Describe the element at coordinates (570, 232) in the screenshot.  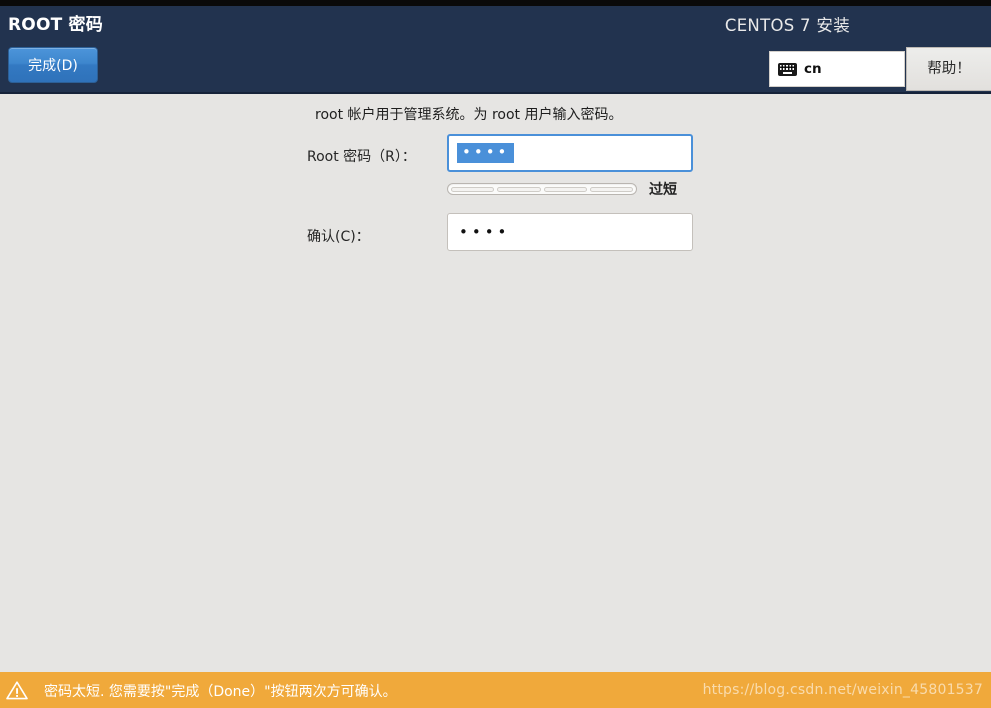
I see `confirm-password-input: ••••` at that location.